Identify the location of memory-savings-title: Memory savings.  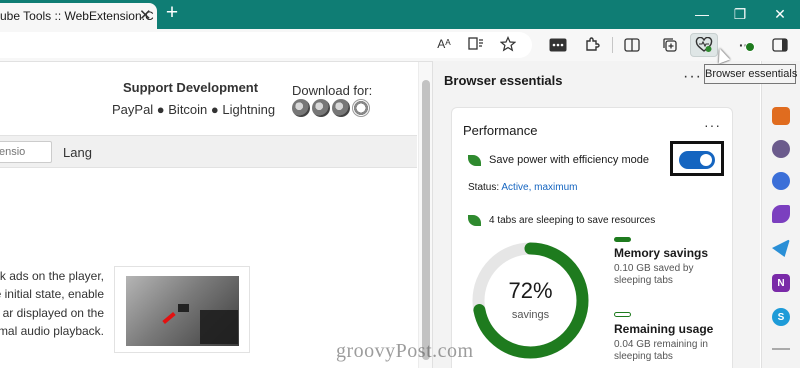
(661, 253).